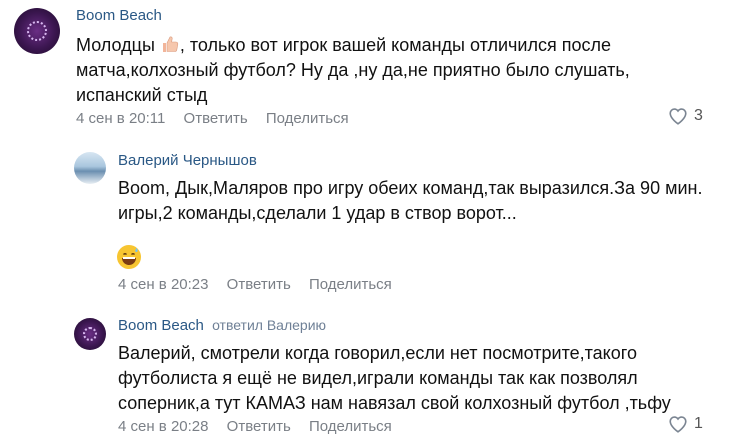  Describe the element at coordinates (119, 15) in the screenshot. I see `comment-author: Boom Beach` at that location.